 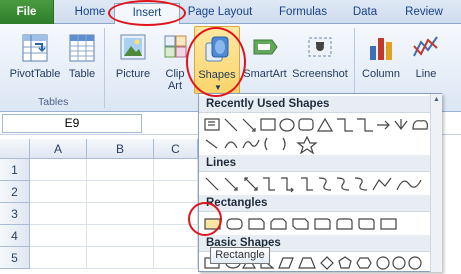 I want to click on lines-row, so click(x=318, y=184).